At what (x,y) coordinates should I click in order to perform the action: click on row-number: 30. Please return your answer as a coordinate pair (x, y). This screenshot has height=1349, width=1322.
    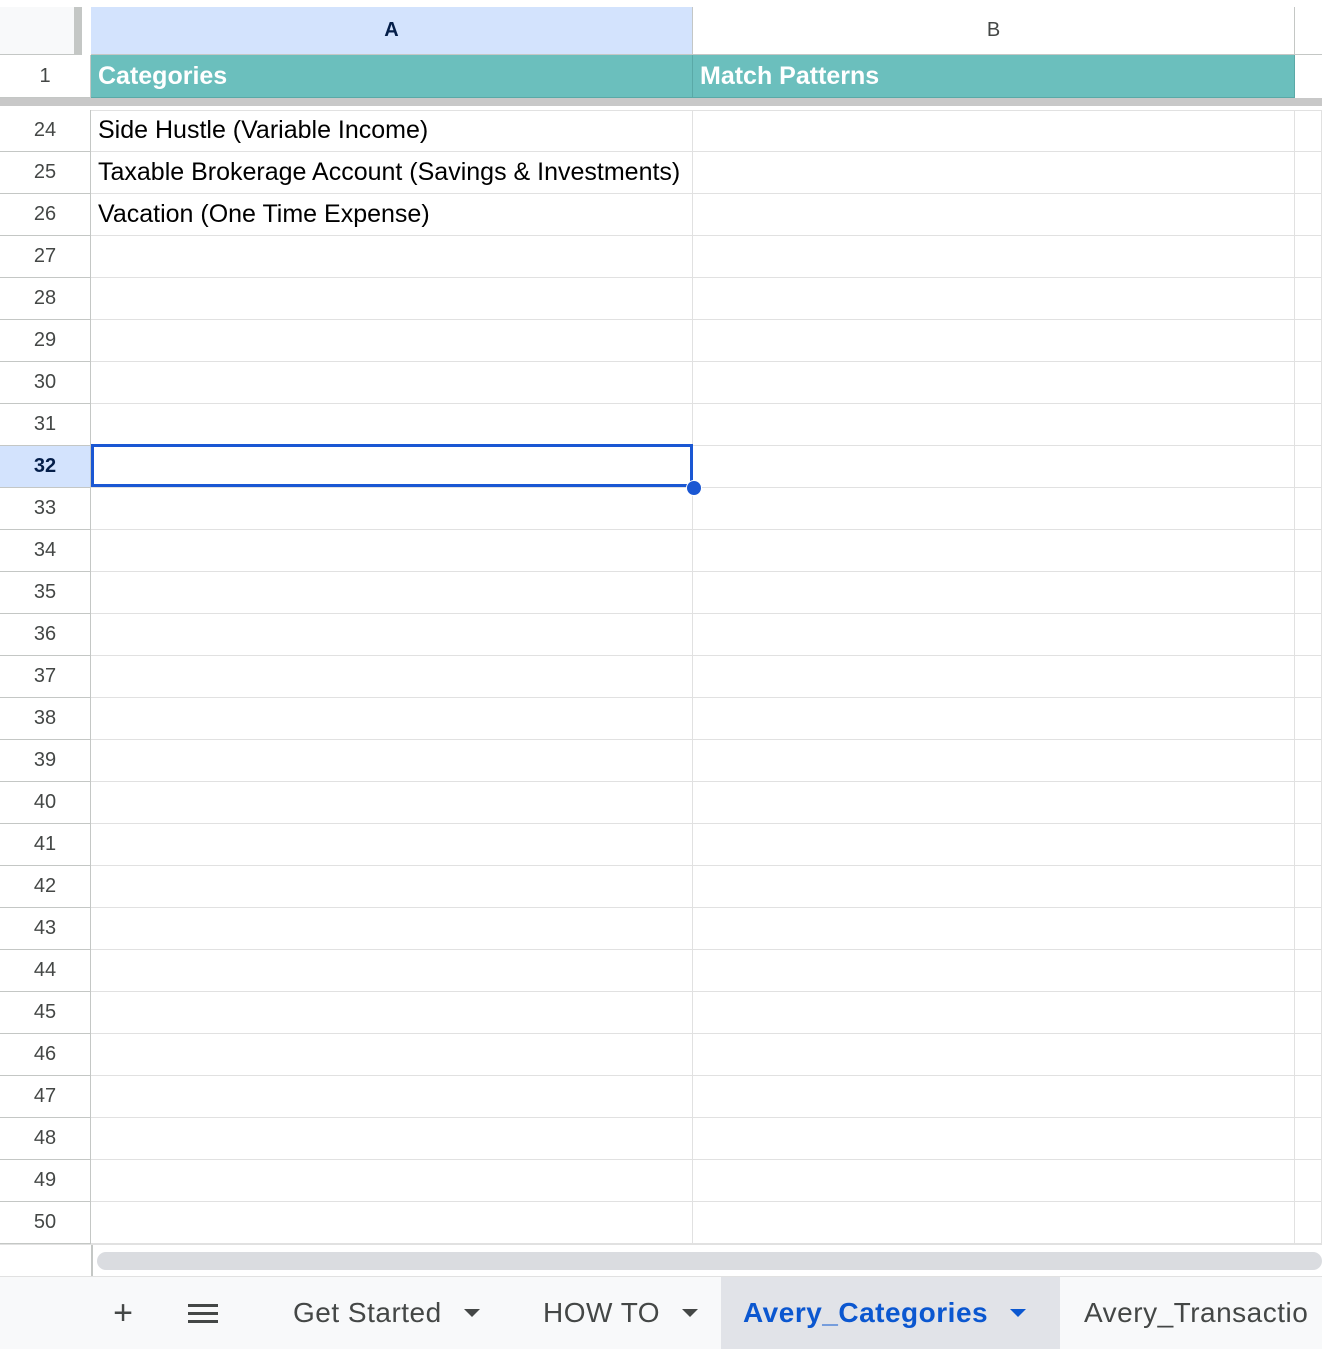
    Looking at the image, I should click on (45, 383).